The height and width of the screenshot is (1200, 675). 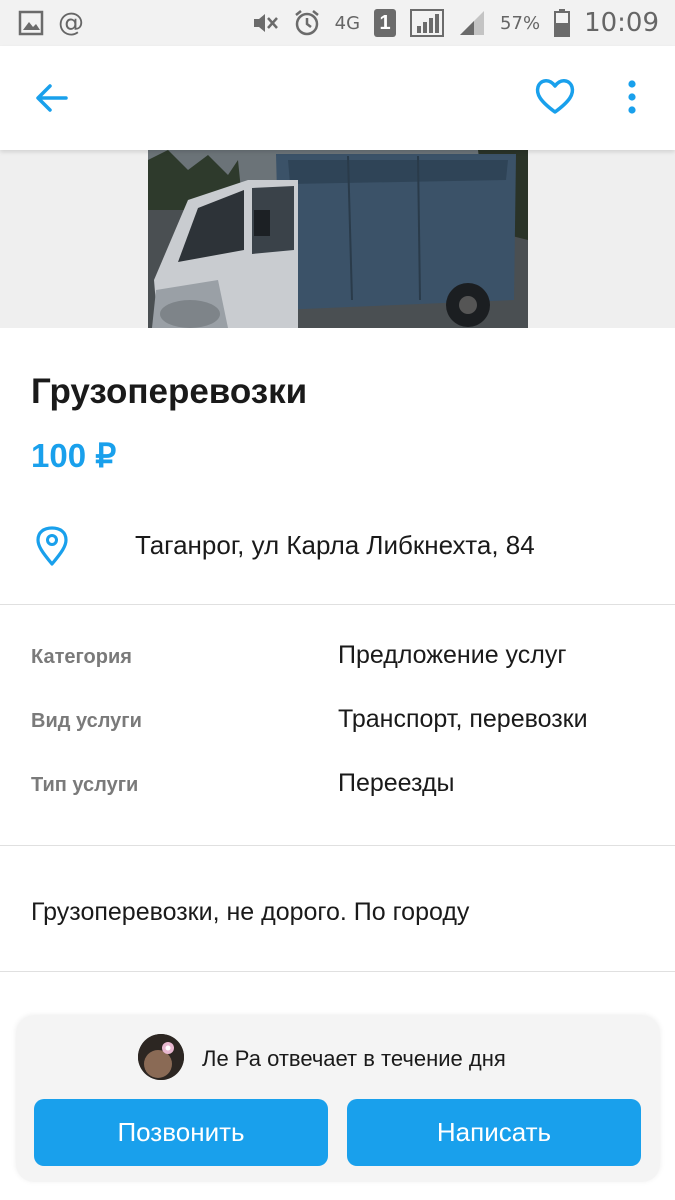 I want to click on param-value-service-type: Переезды, so click(x=396, y=783).